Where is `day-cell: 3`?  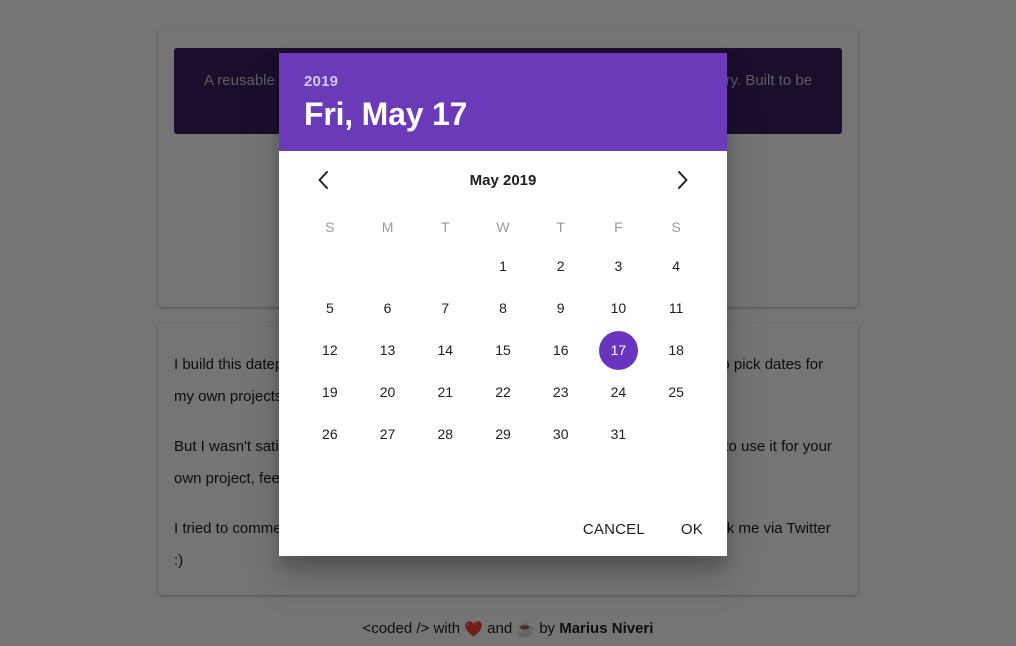 day-cell: 3 is located at coordinates (619, 266).